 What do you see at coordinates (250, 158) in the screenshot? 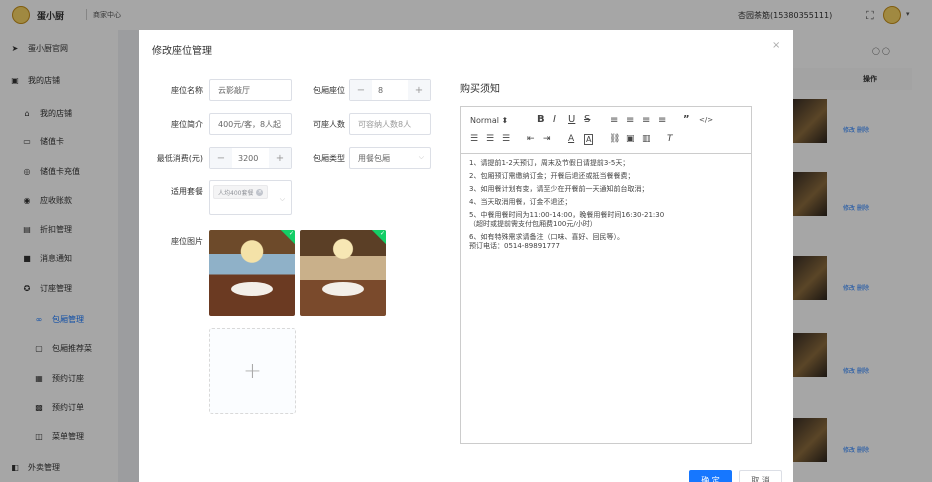
I see `min-spend-stepper: − 3200 +` at bounding box center [250, 158].